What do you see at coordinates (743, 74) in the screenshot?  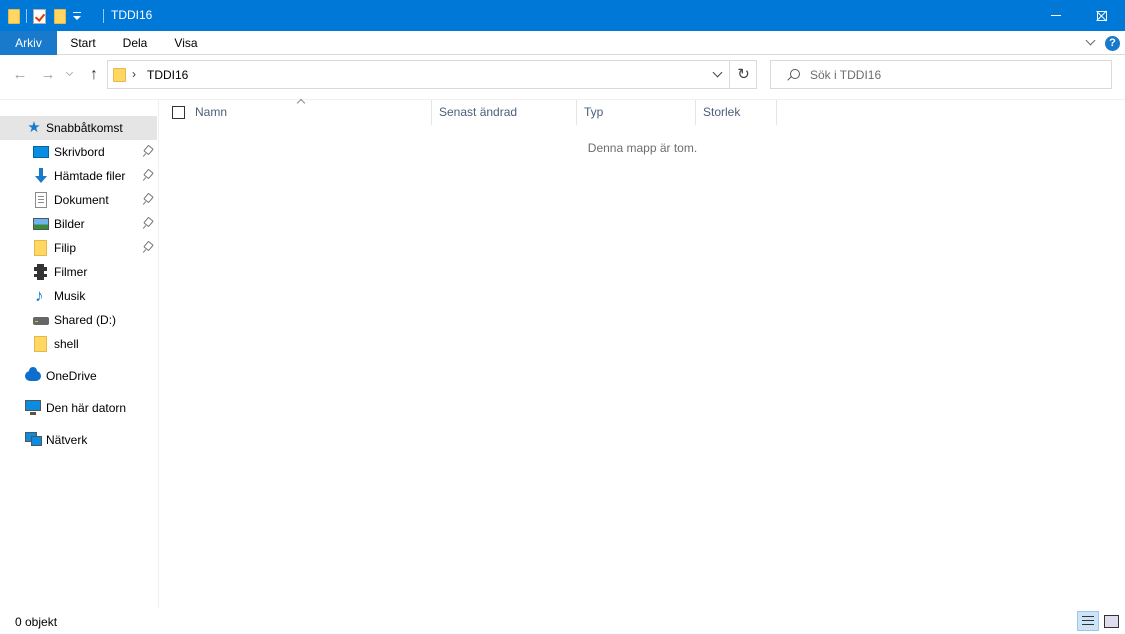 I see `refresh-button: ↻` at bounding box center [743, 74].